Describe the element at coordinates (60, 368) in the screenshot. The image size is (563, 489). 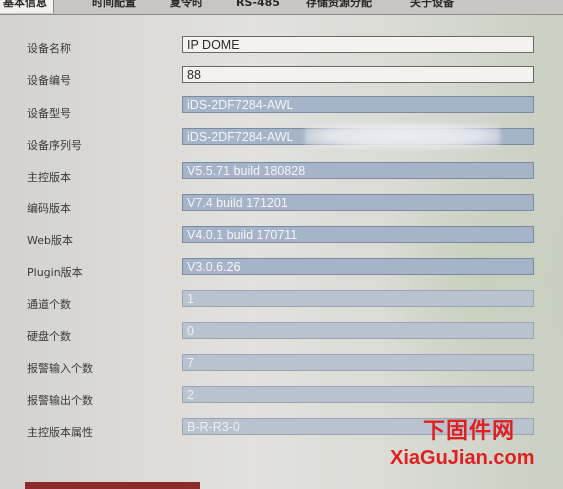
I see `label-alarm-input-count: 报警输入个数` at that location.